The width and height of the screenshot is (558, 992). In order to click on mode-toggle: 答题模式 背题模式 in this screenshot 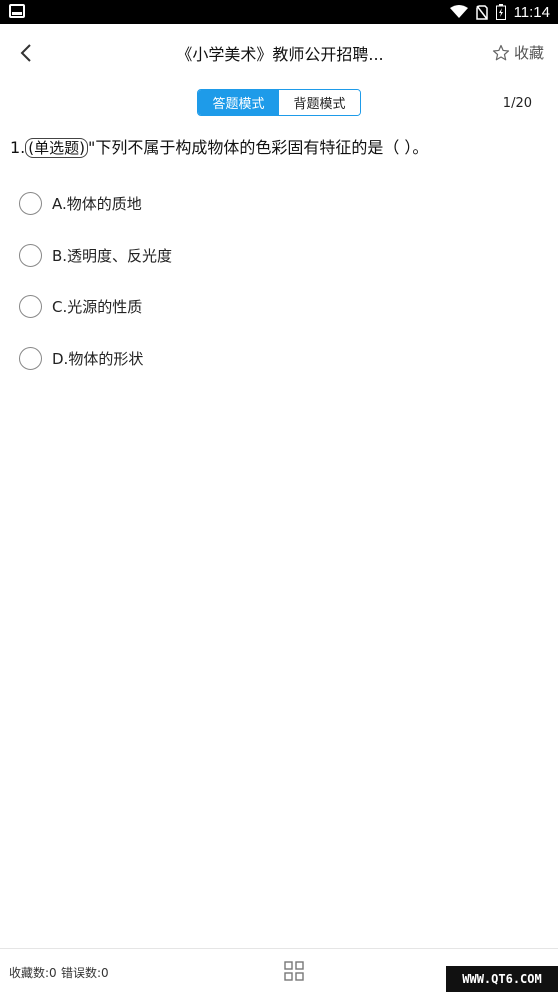, I will do `click(279, 102)`.